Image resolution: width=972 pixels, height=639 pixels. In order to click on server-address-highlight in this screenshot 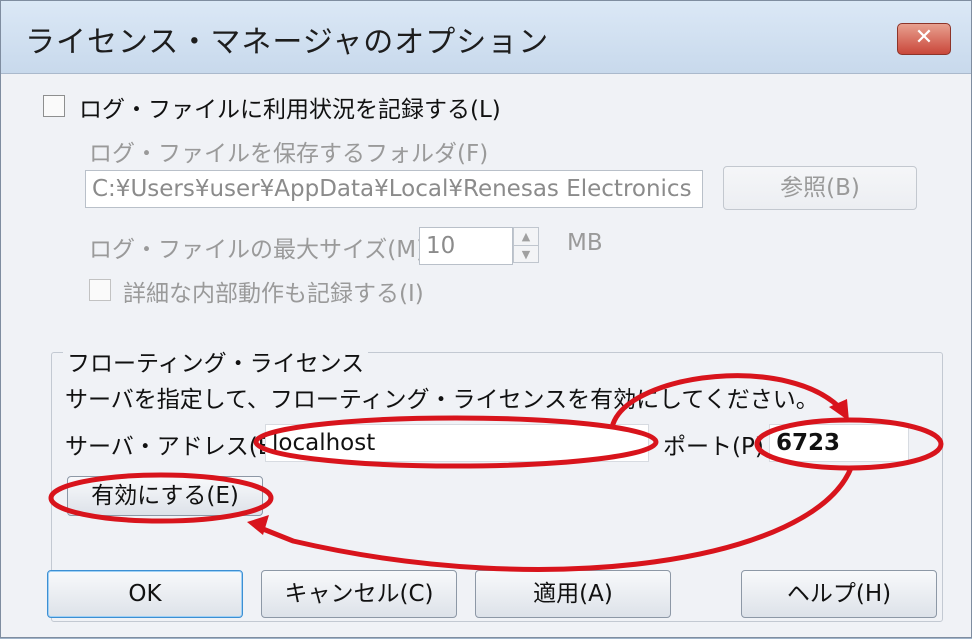, I will do `click(456, 442)`.